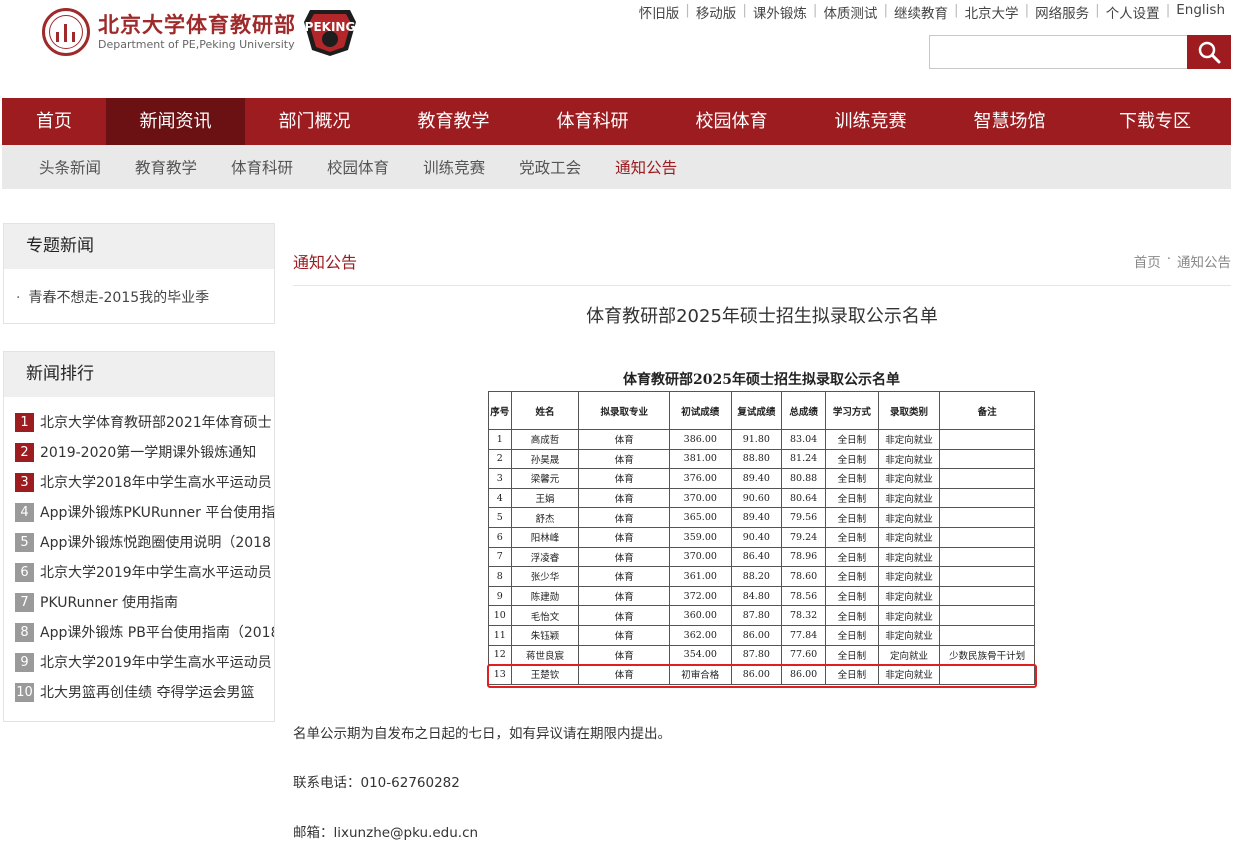 The width and height of the screenshot is (1238, 857). Describe the element at coordinates (500, 674) in the screenshot. I see `table-cell: 13` at that location.